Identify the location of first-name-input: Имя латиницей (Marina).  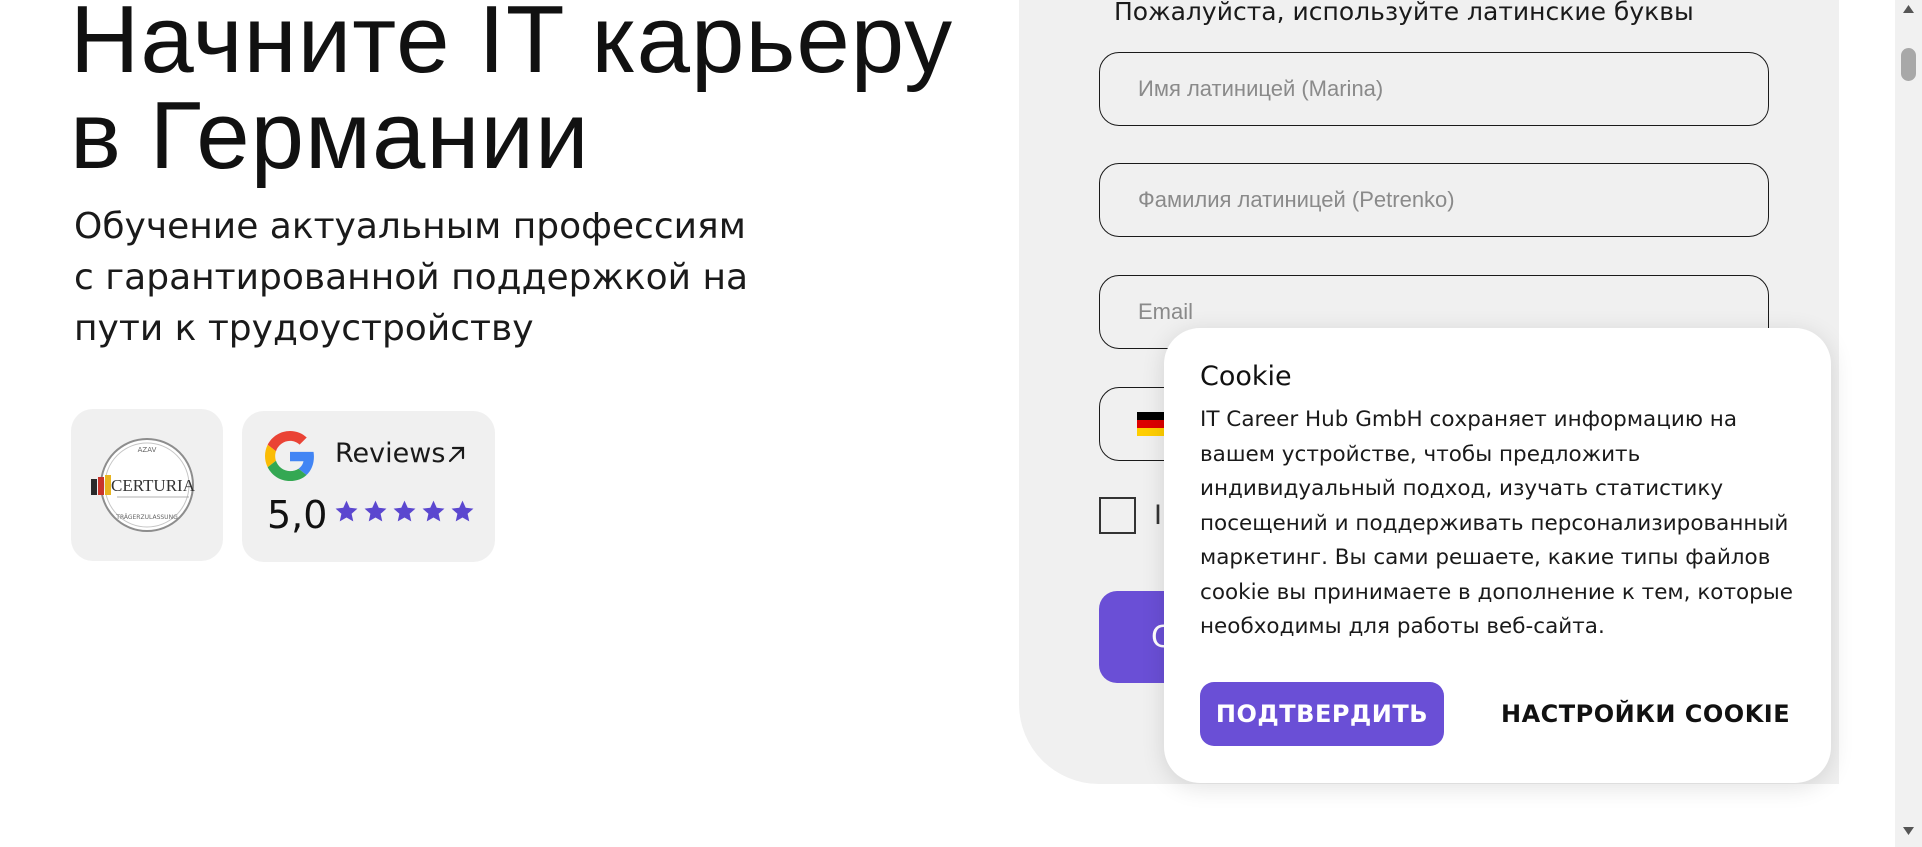
(1434, 89).